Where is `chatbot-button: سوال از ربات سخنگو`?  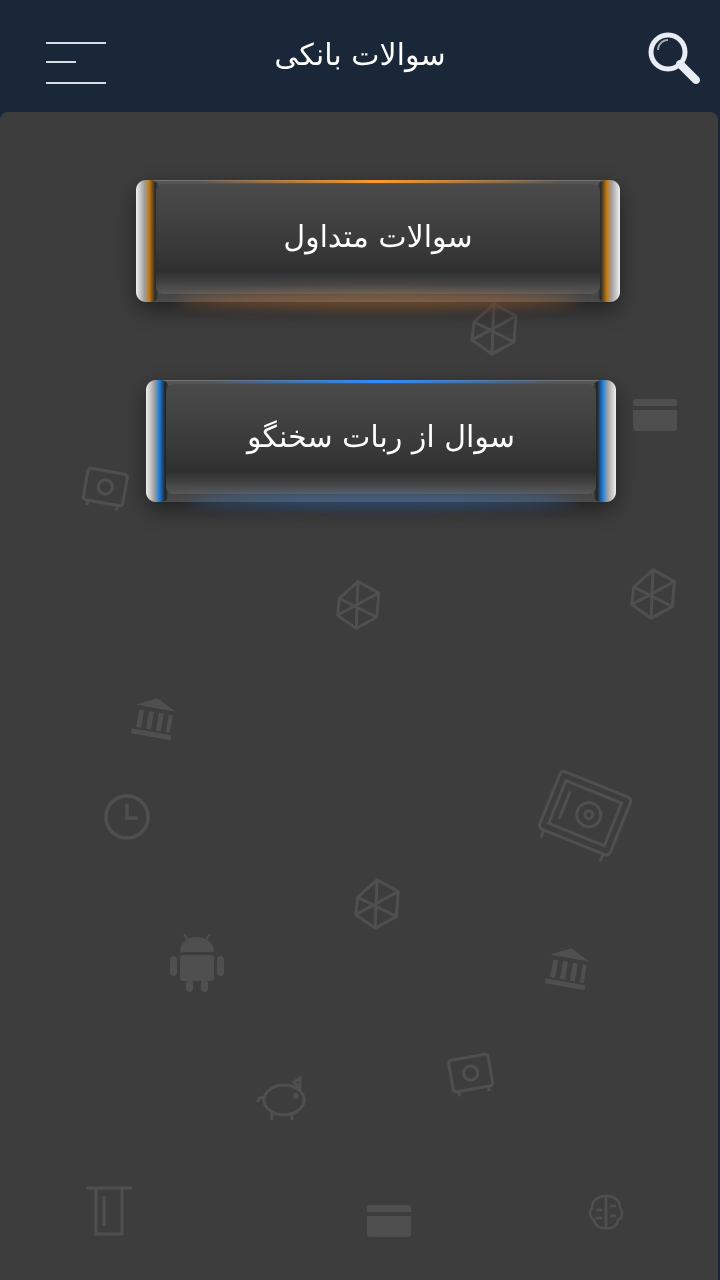 chatbot-button: سوال از ربات سخنگو is located at coordinates (381, 444).